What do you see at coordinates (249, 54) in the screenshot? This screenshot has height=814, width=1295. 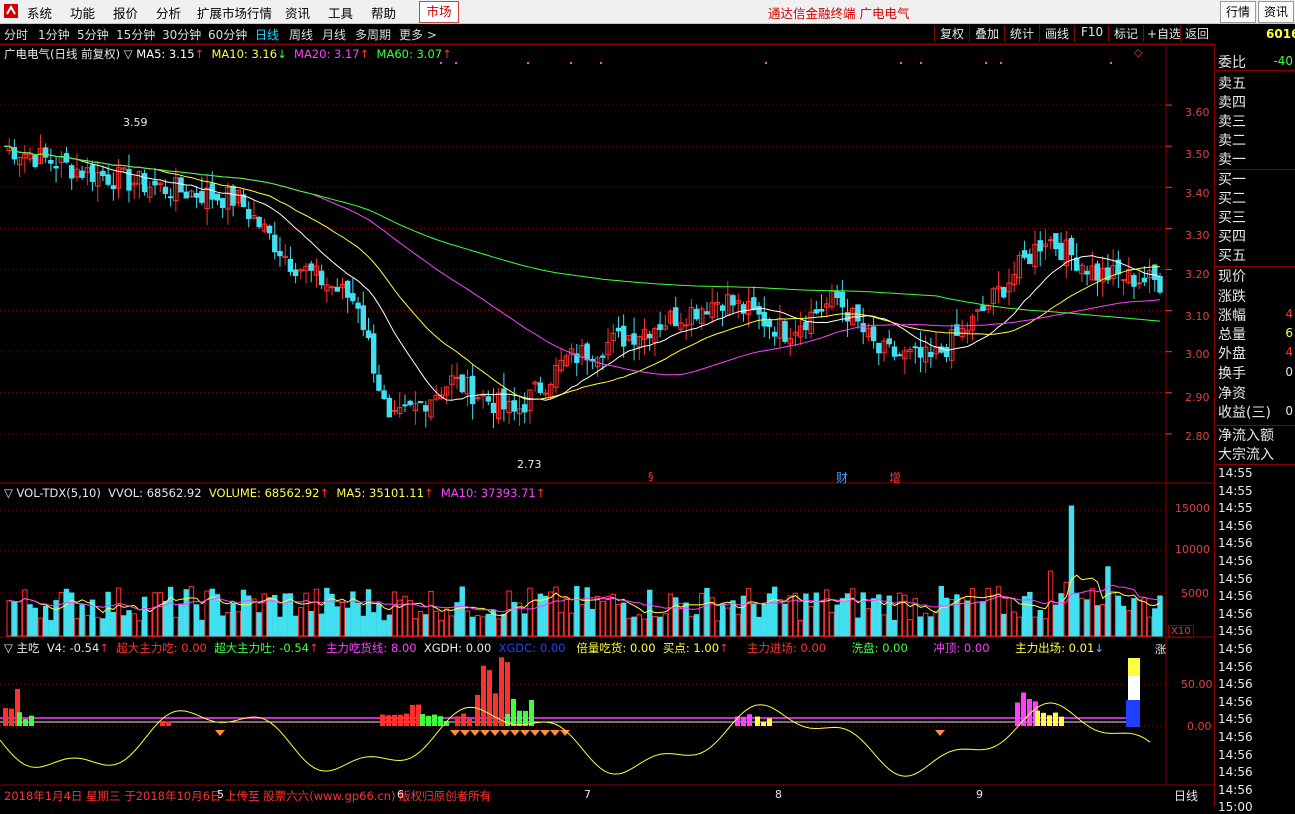 I see `ma10-legend: MA10: 3.16↓` at bounding box center [249, 54].